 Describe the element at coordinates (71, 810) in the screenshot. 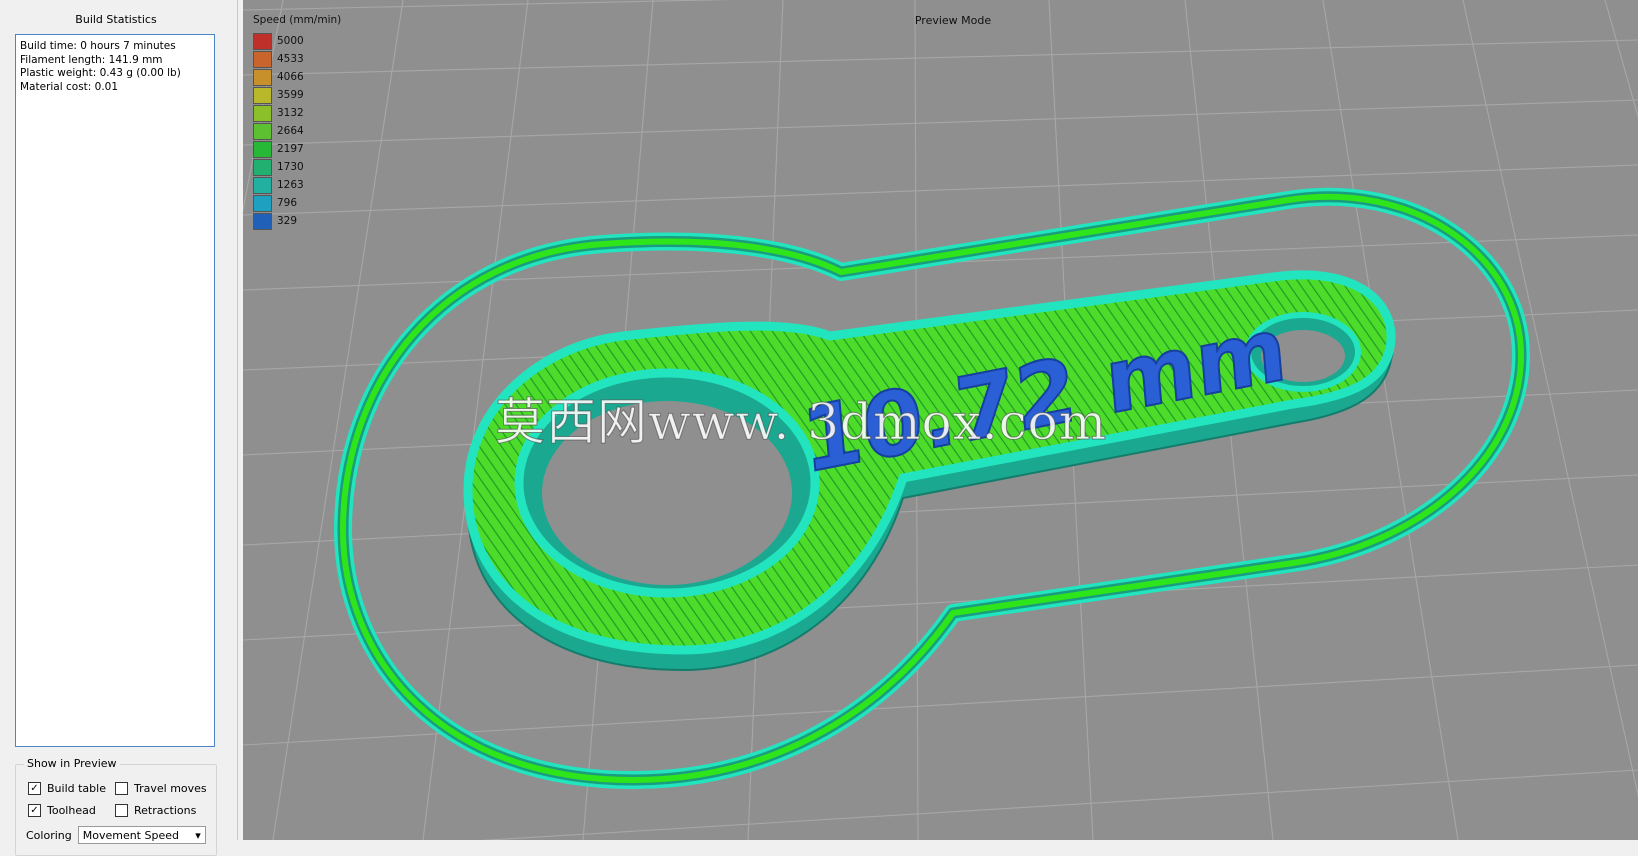

I see `checkbox-label: Toolhead` at that location.